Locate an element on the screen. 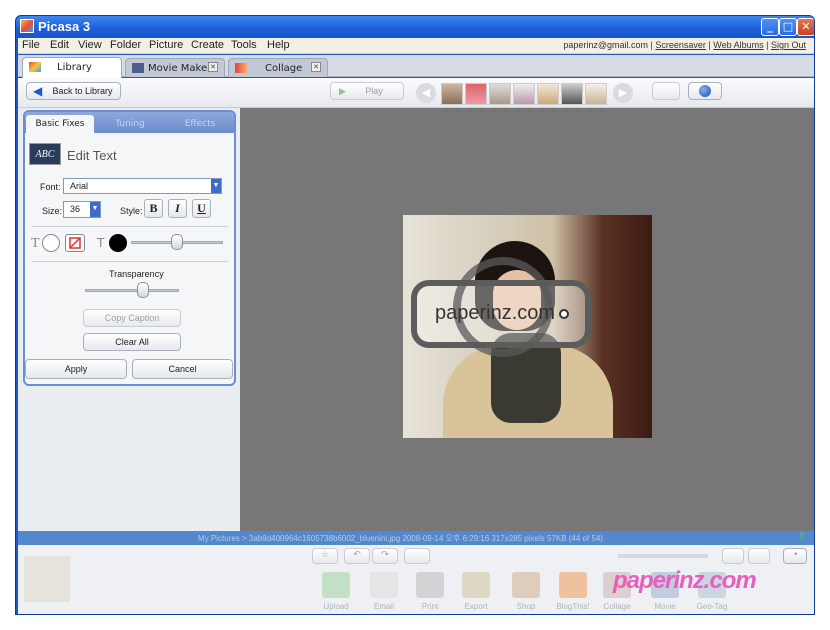 Image resolution: width=830 pixels, height=630 pixels. outline-slider-thumb is located at coordinates (177, 242).